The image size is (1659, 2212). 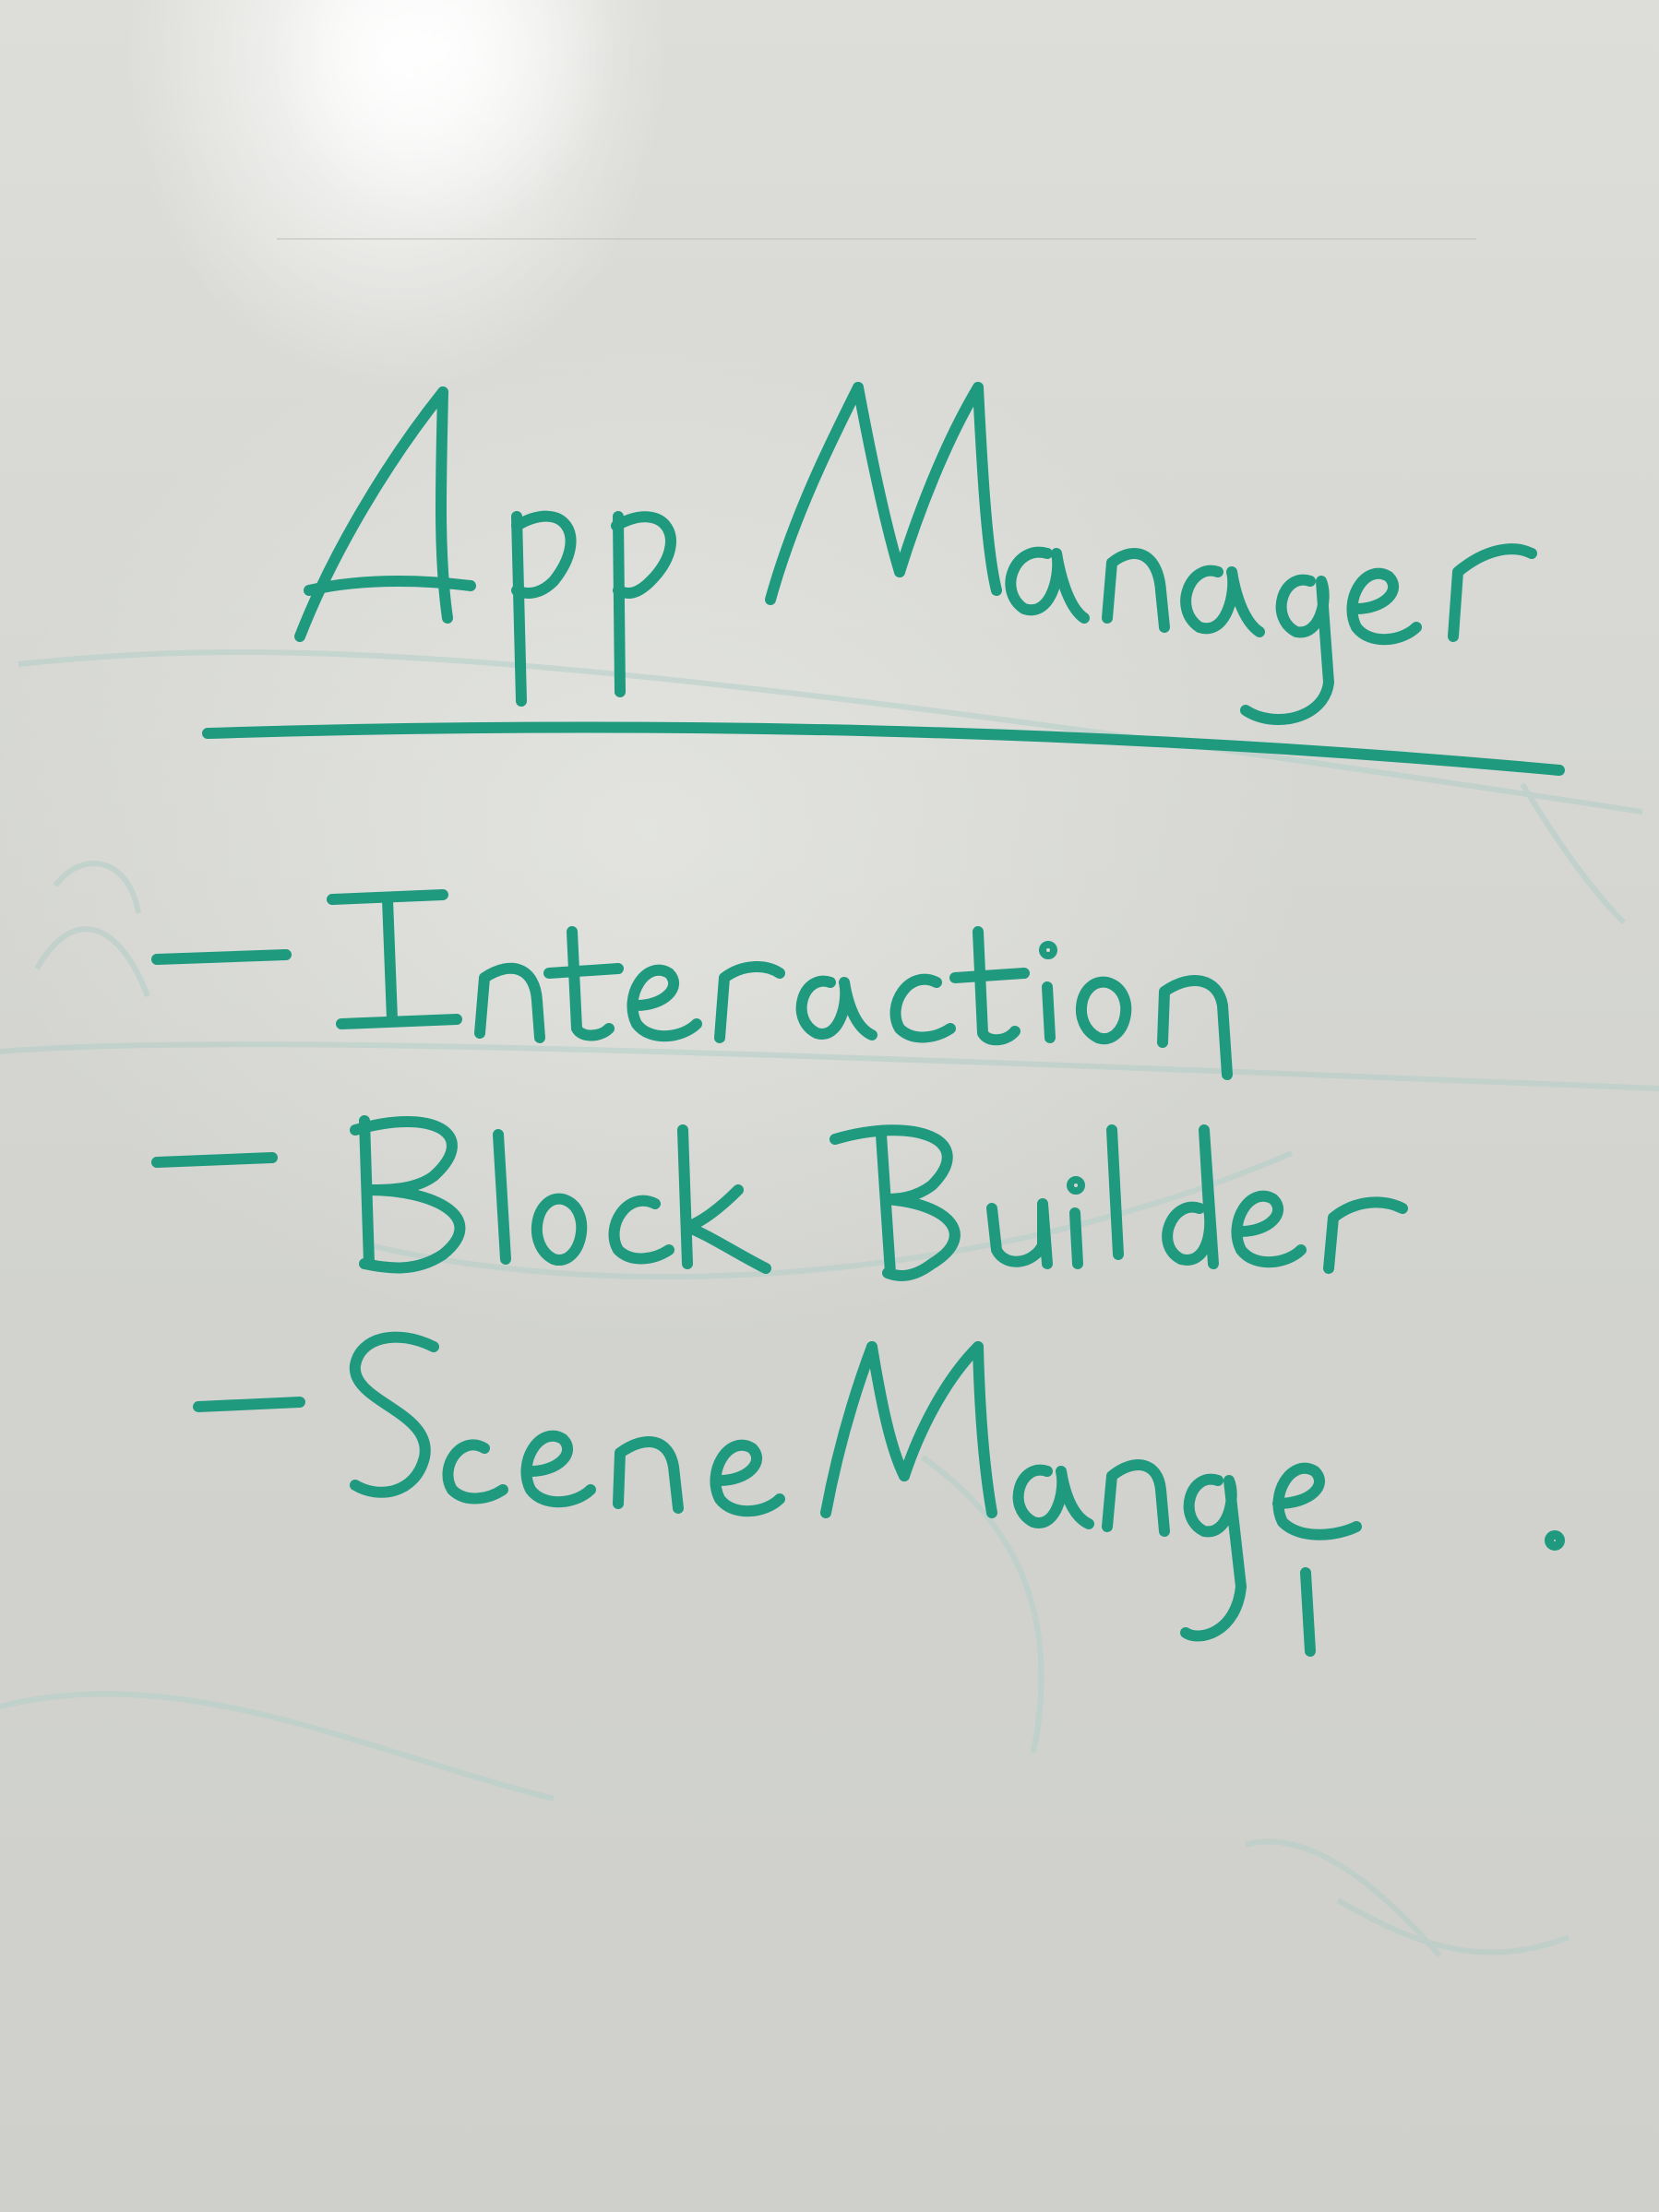 I want to click on list-item-interaction, so click(x=692, y=984).